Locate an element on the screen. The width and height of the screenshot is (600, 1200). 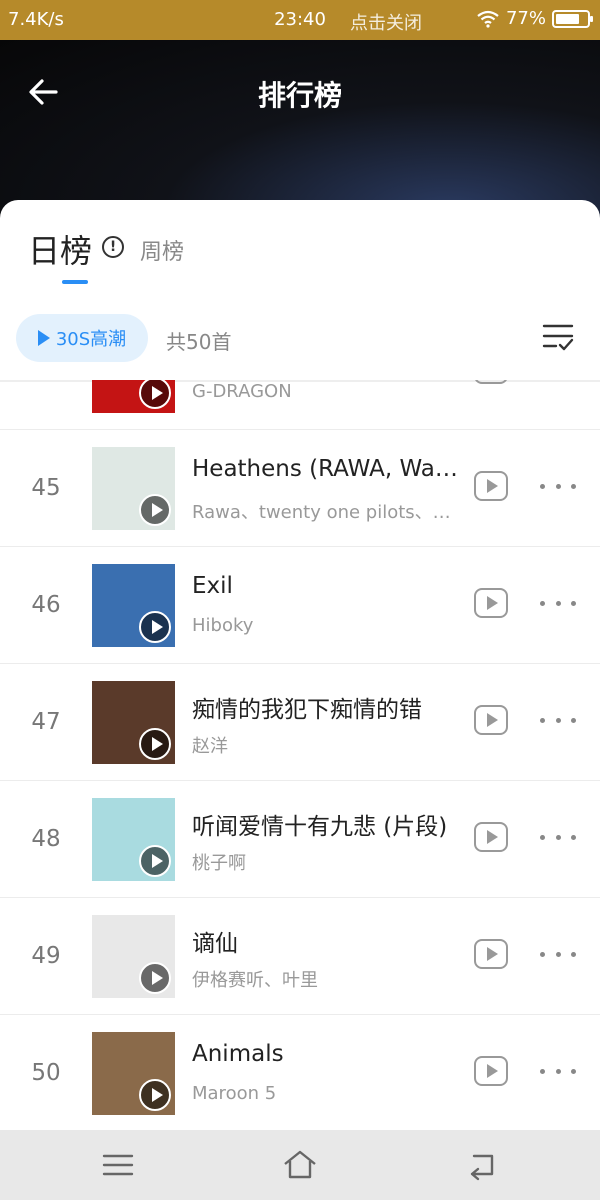
song-row: G-DRAGON is located at coordinates (300, 405).